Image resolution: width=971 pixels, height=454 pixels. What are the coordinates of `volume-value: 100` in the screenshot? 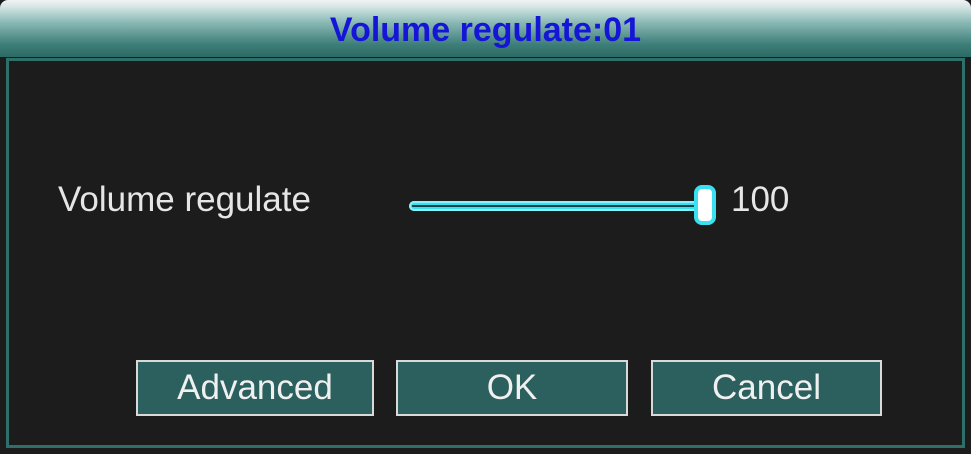 It's located at (760, 199).